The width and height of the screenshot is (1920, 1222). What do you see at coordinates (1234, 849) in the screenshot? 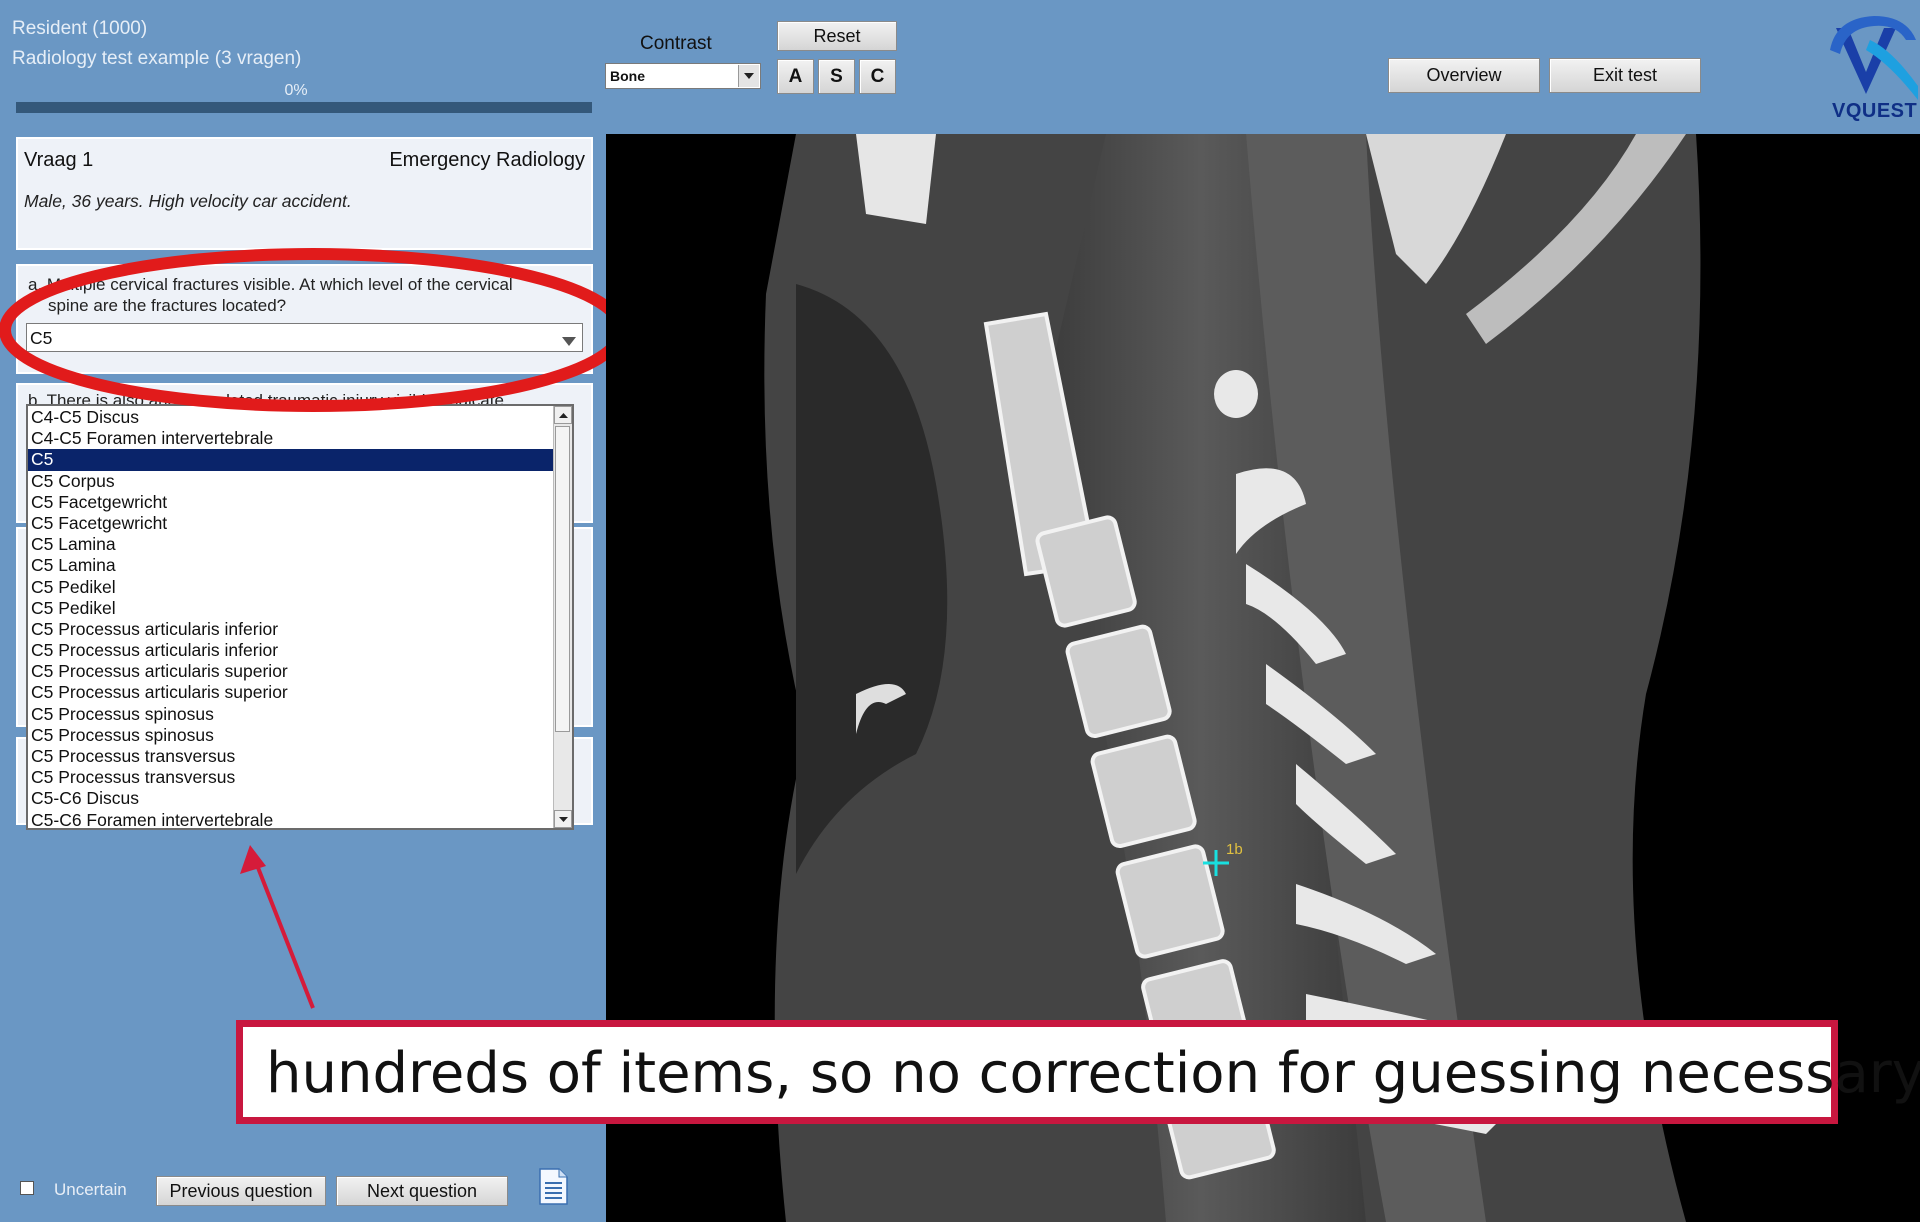
I see `marker-label: 1b` at bounding box center [1234, 849].